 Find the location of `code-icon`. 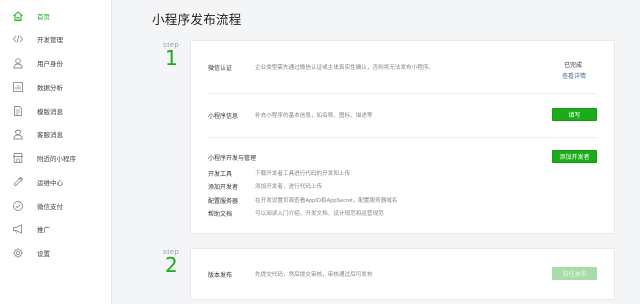

code-icon is located at coordinates (17, 39).